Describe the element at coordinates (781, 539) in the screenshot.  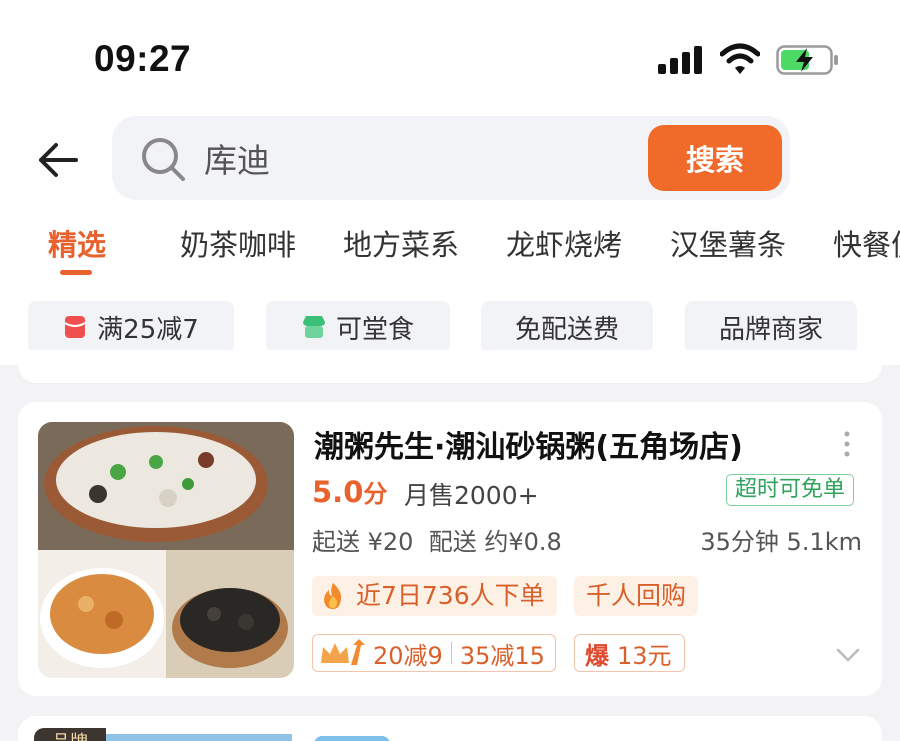
I see `eta-distance: 35分钟 5.1km` at that location.